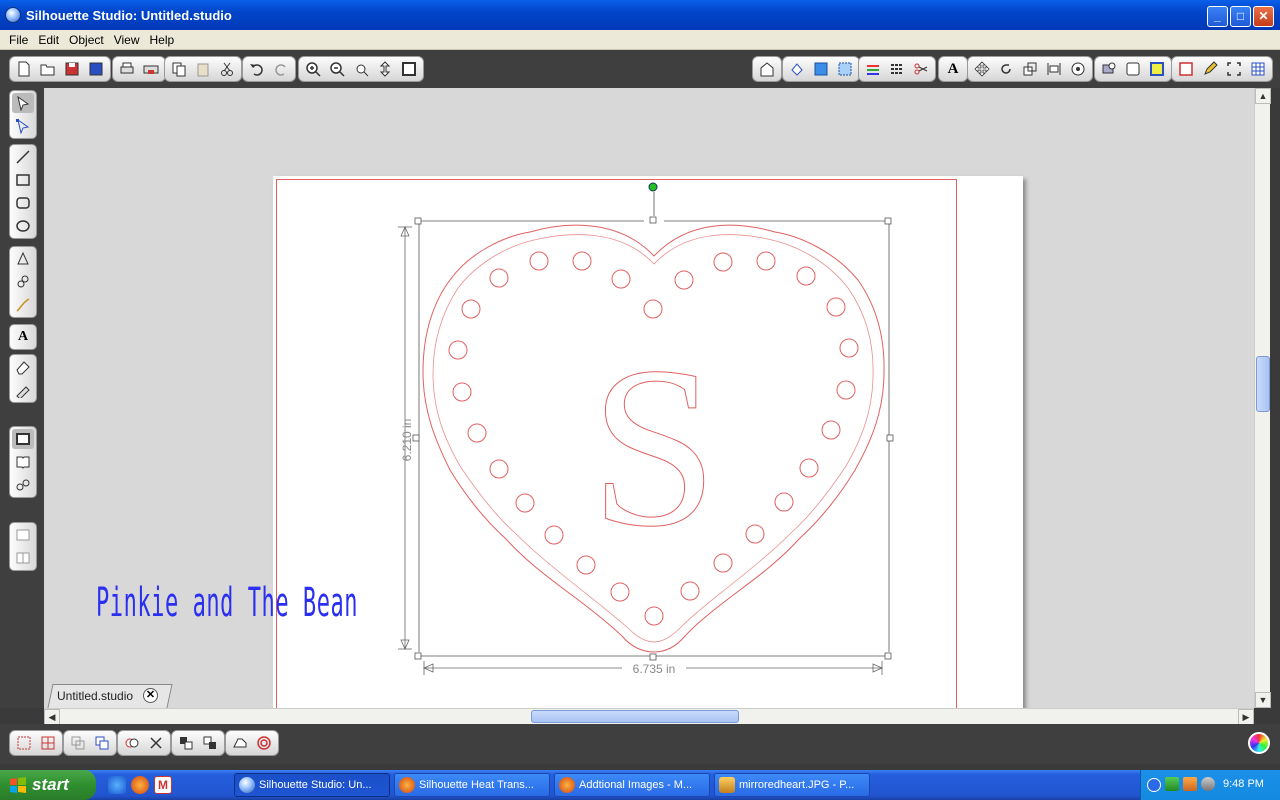  What do you see at coordinates (150, 695) in the screenshot?
I see `close-tab-icon: ✕` at bounding box center [150, 695].